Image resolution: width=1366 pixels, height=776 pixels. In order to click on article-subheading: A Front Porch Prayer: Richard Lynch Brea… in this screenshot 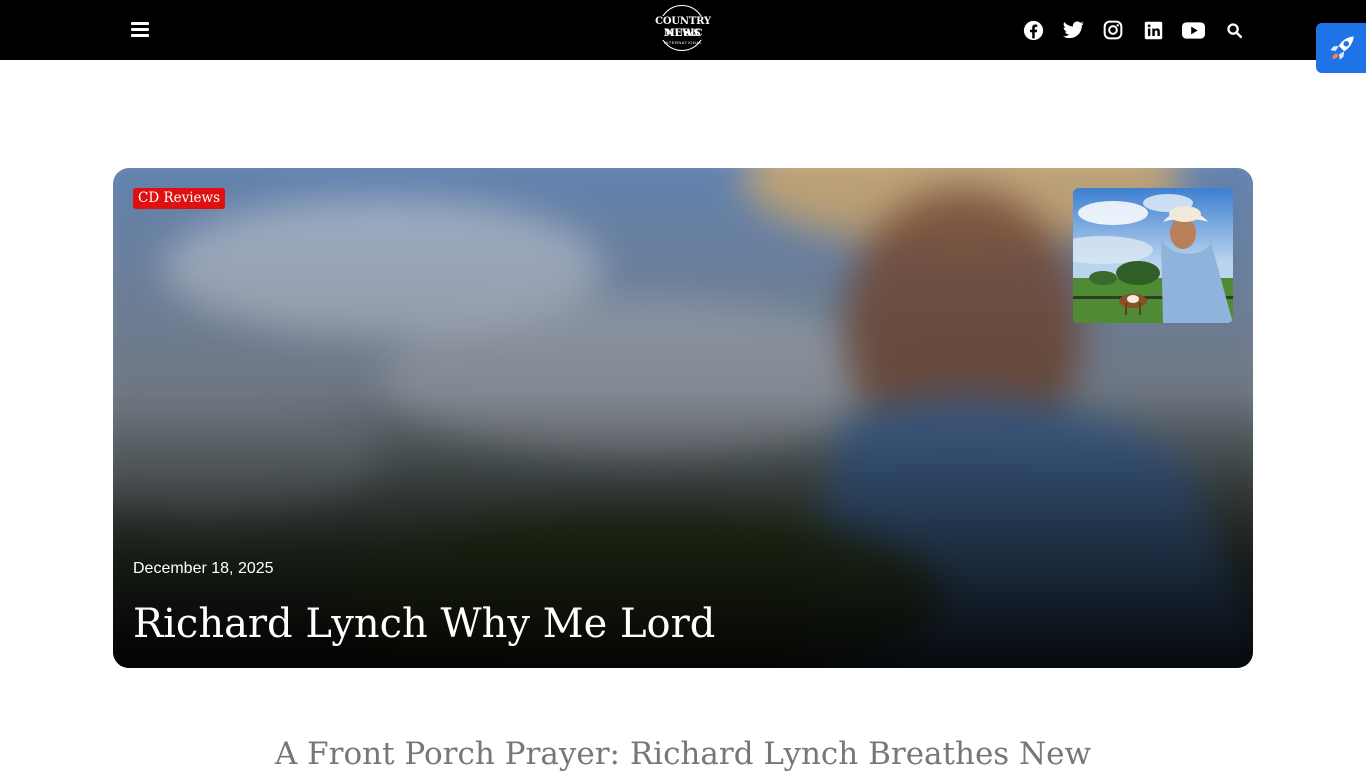, I will do `click(683, 754)`.